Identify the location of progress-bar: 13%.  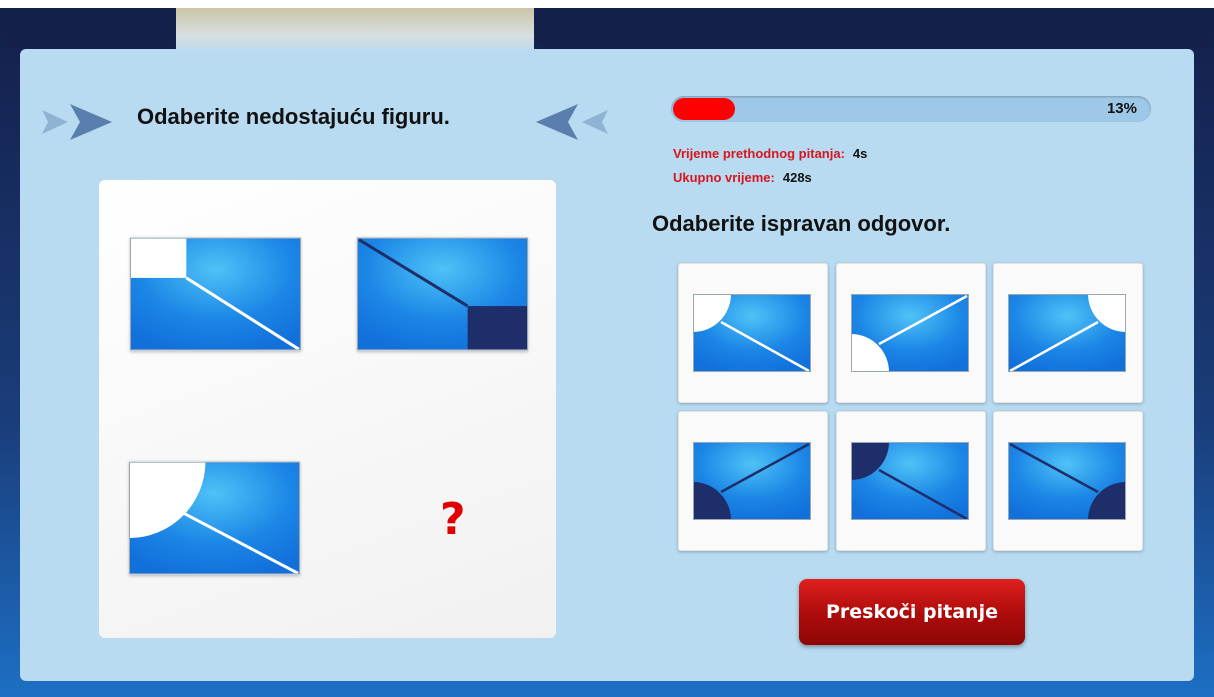
(911, 109).